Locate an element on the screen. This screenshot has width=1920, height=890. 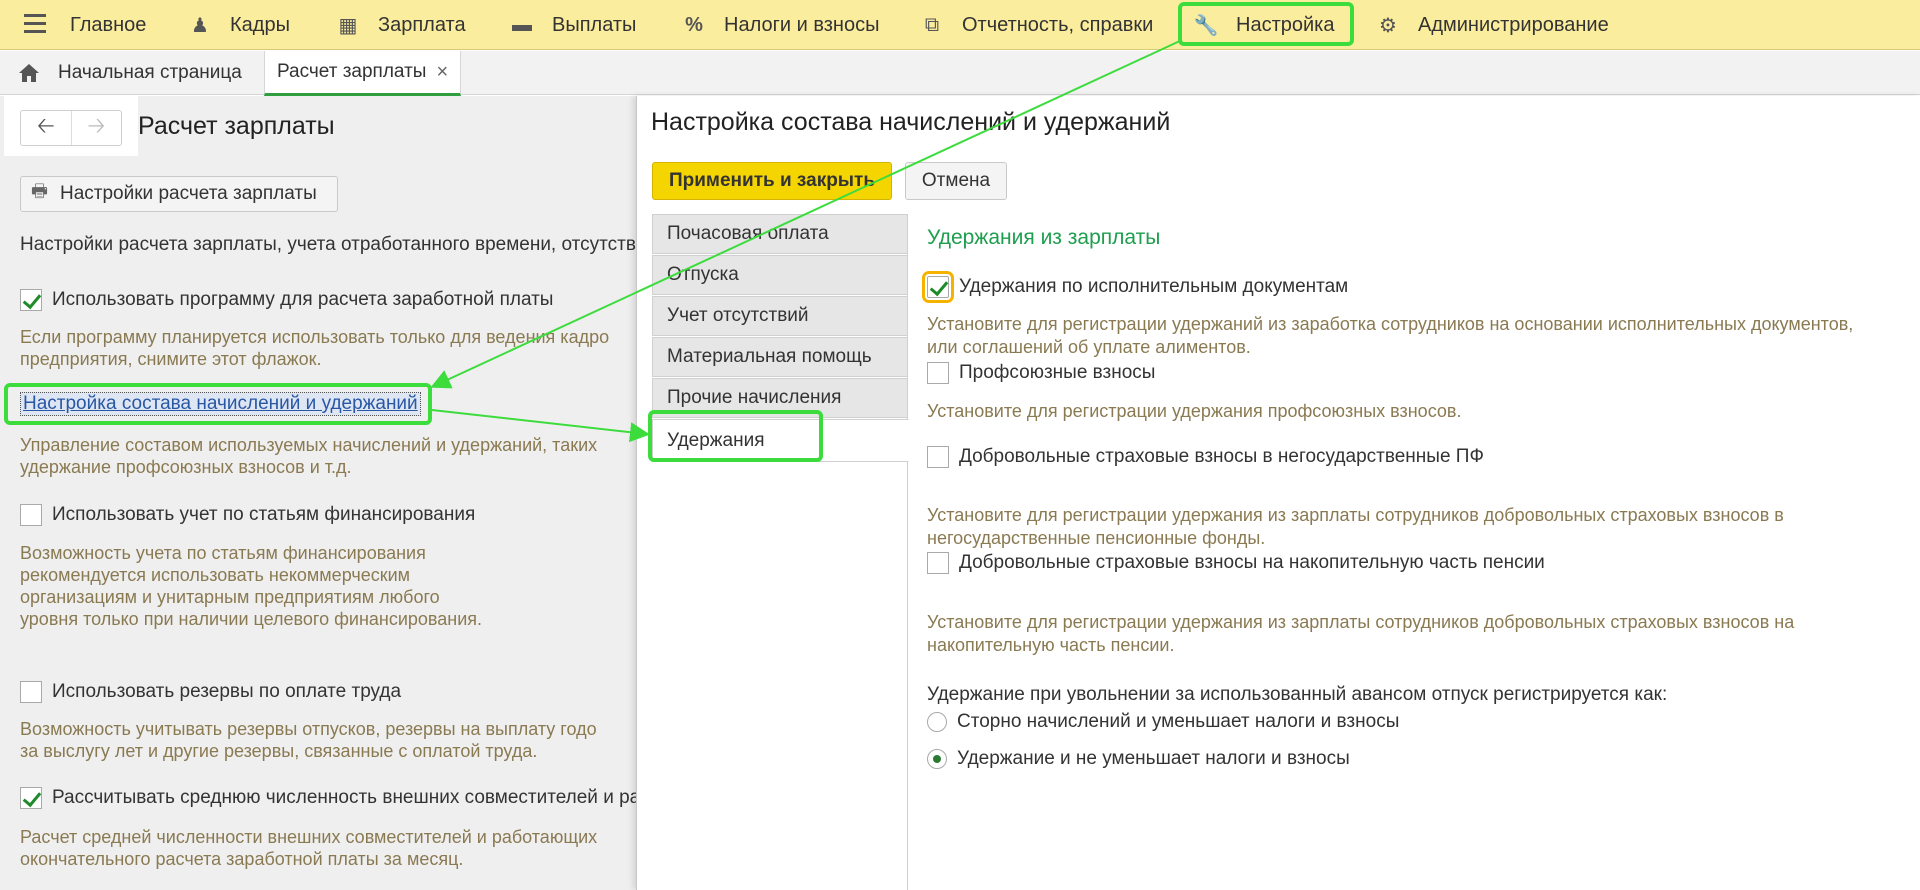
menu-item-label: Выплаты is located at coordinates (594, 24).